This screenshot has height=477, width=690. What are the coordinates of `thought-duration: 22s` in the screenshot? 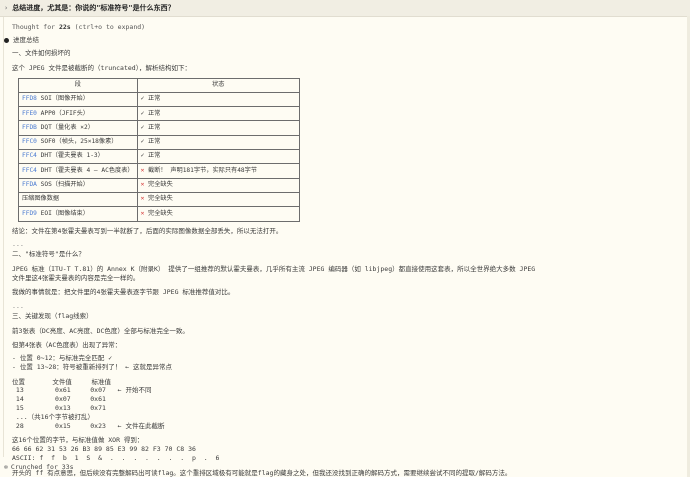 It's located at (64, 27).